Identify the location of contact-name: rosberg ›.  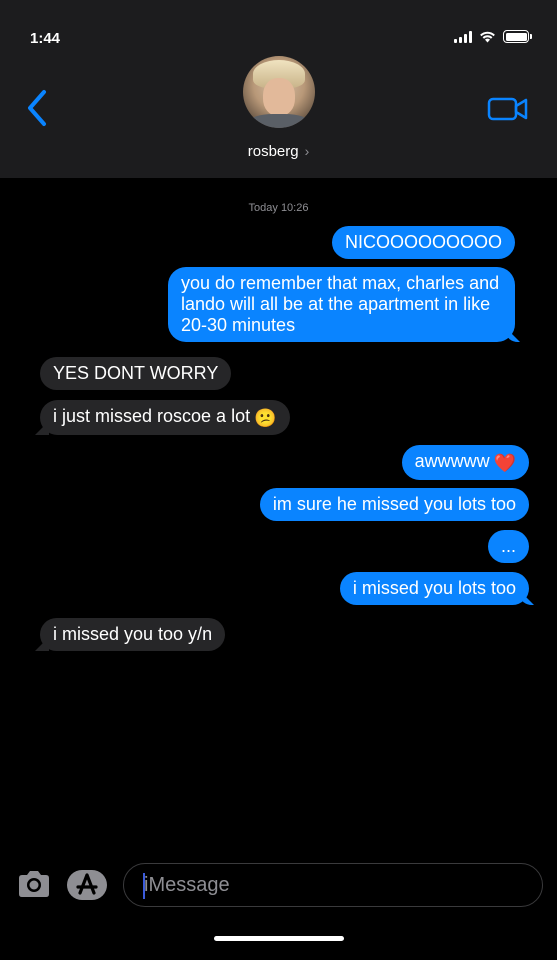
(278, 151).